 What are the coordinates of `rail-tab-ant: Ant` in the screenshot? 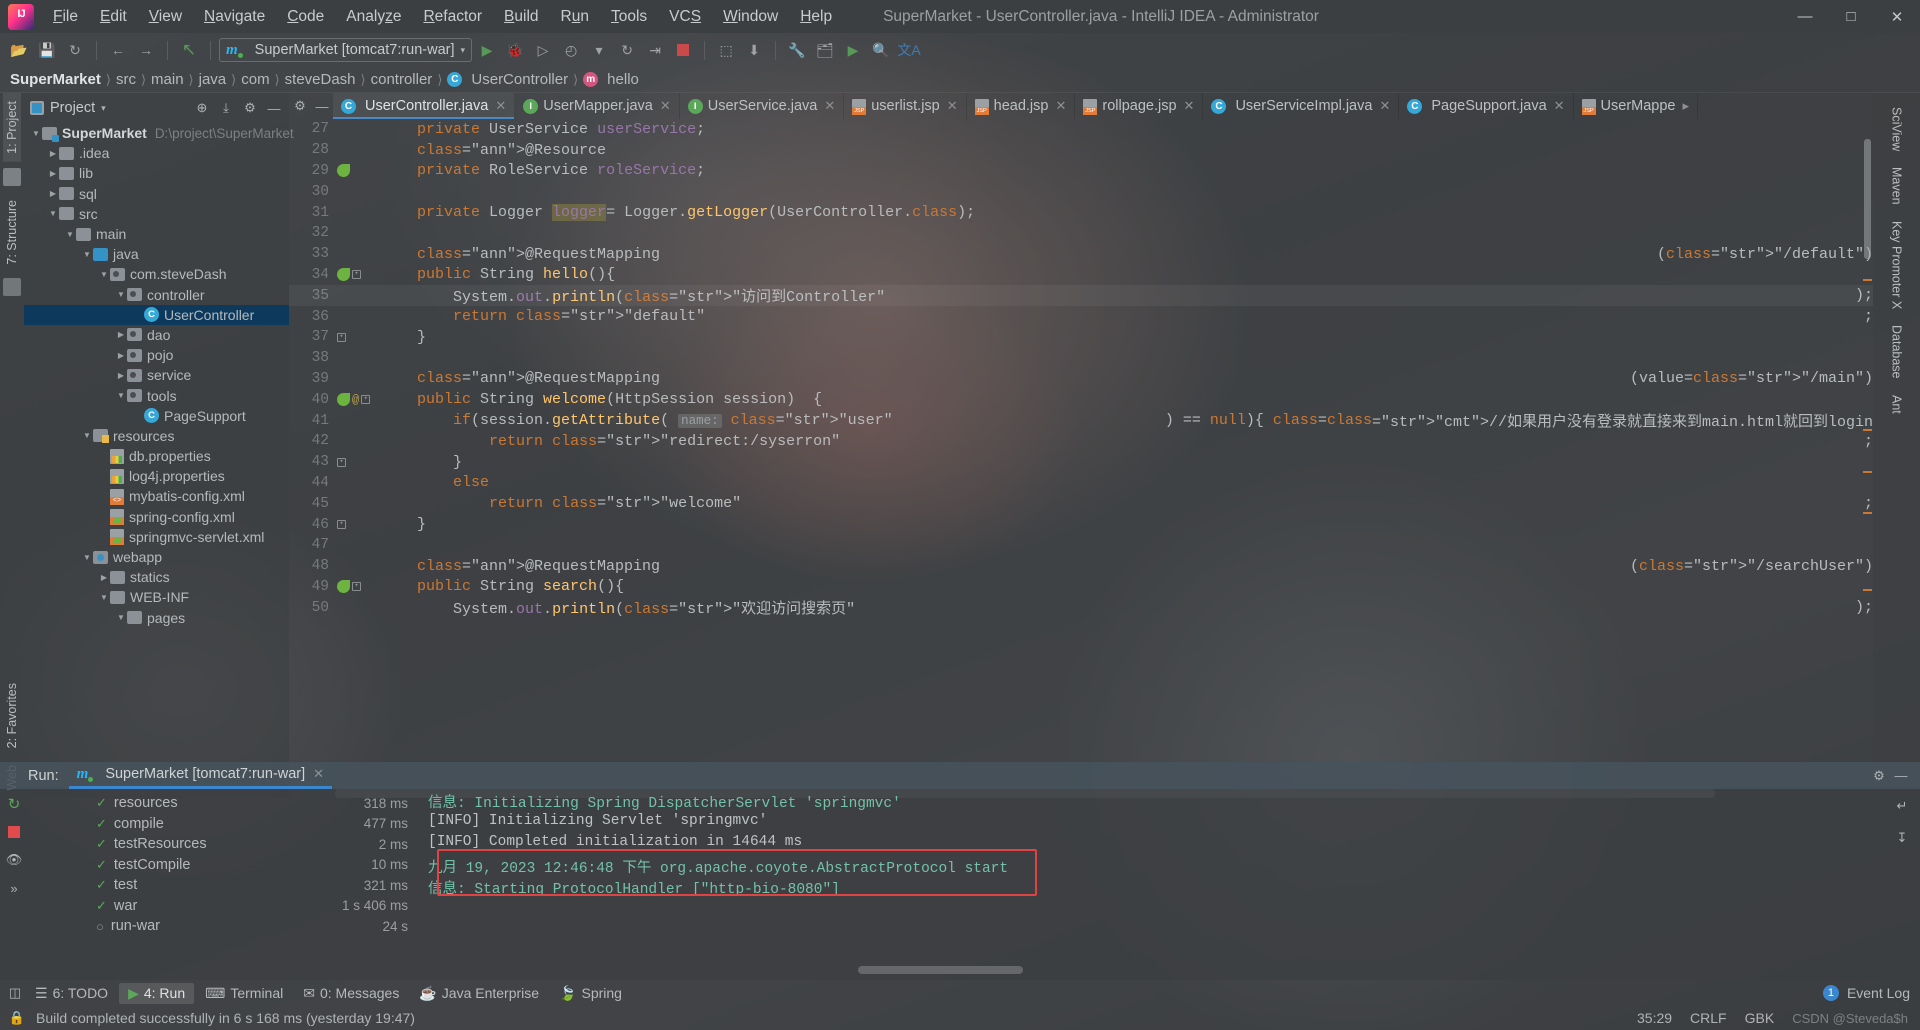 It's located at (1897, 404).